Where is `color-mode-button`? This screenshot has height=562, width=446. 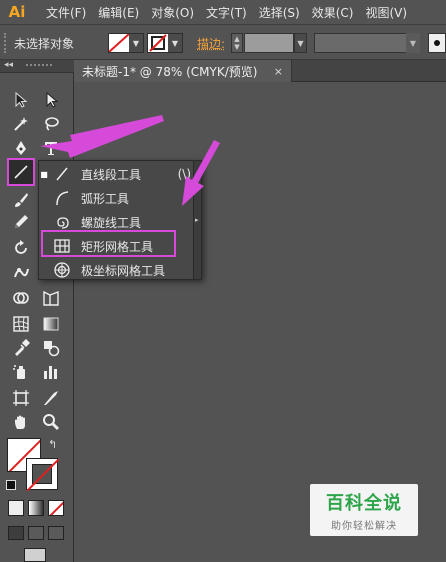
color-mode-button is located at coordinates (16, 508).